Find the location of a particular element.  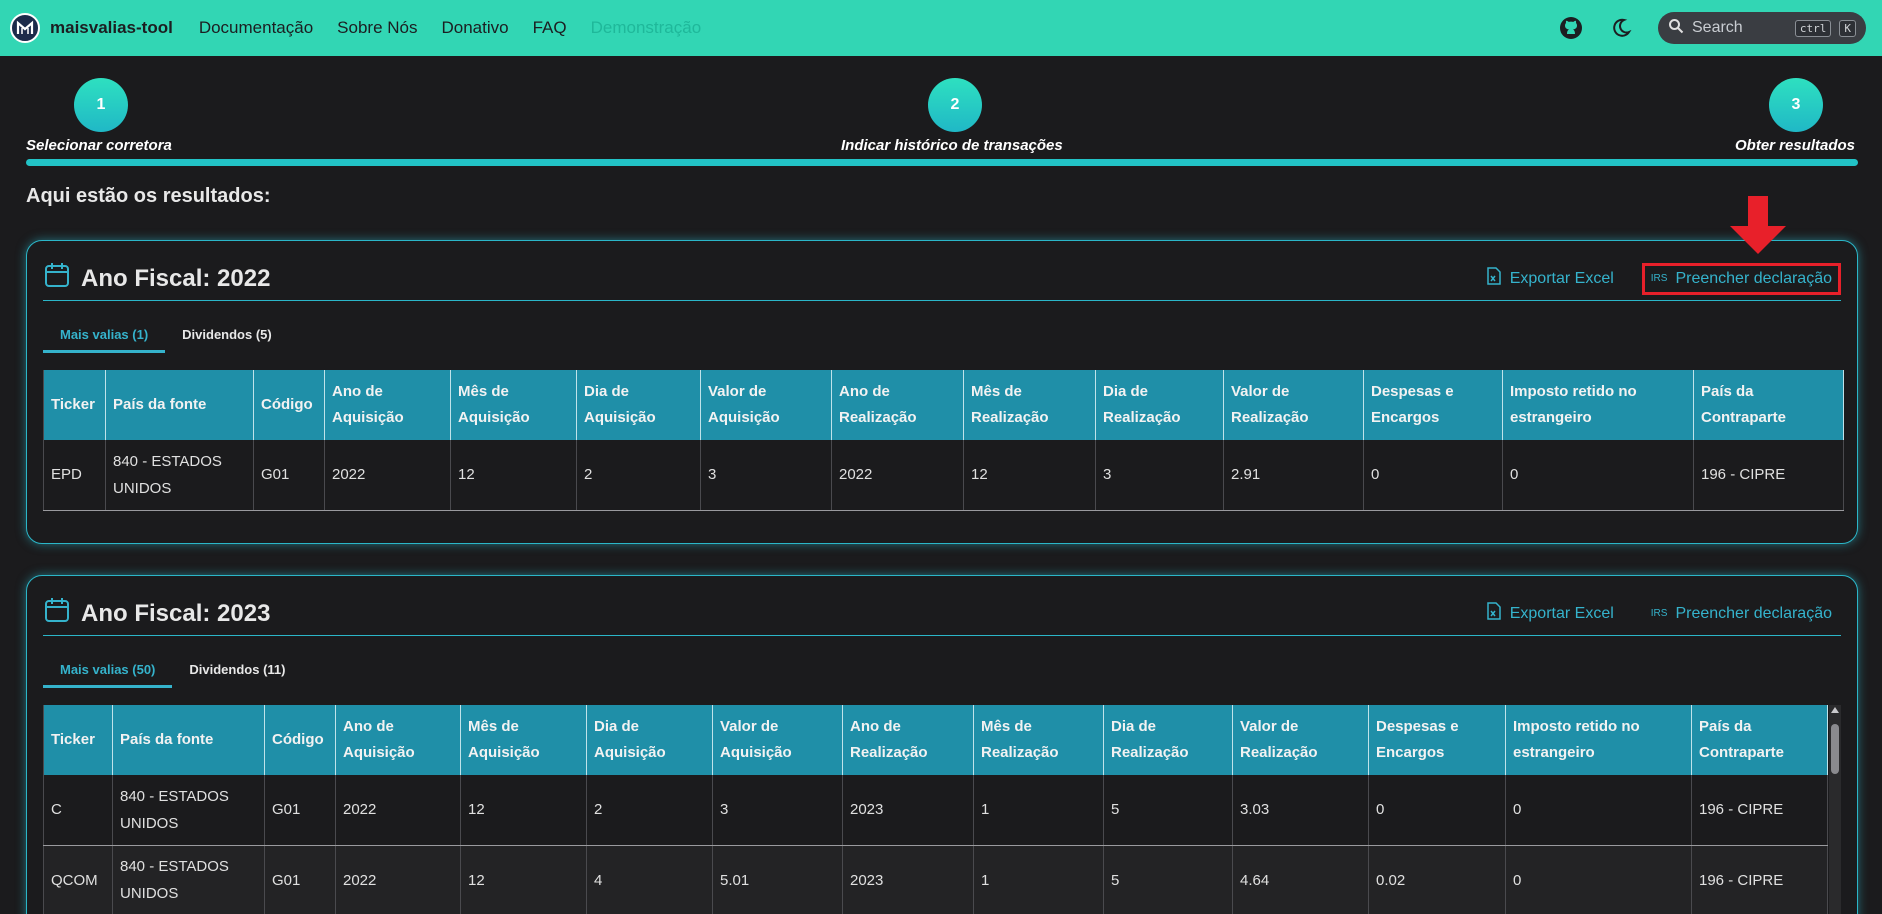

nav-link-sobre-nos: Sobre Nós is located at coordinates (377, 28).